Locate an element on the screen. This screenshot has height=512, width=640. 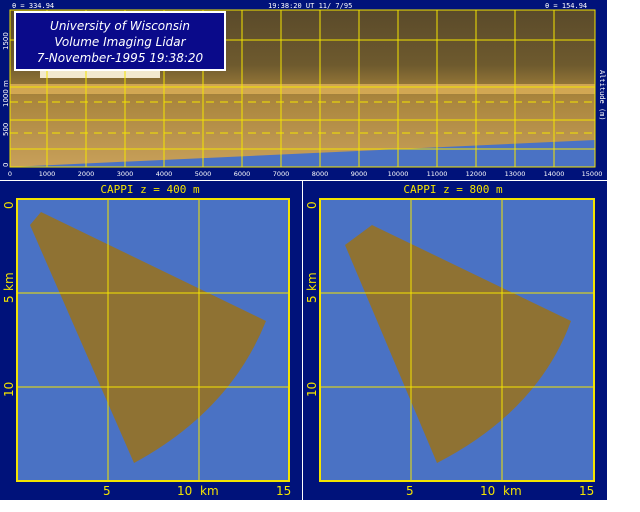
rhi-ytick: 1500 is located at coordinates (6, 41).